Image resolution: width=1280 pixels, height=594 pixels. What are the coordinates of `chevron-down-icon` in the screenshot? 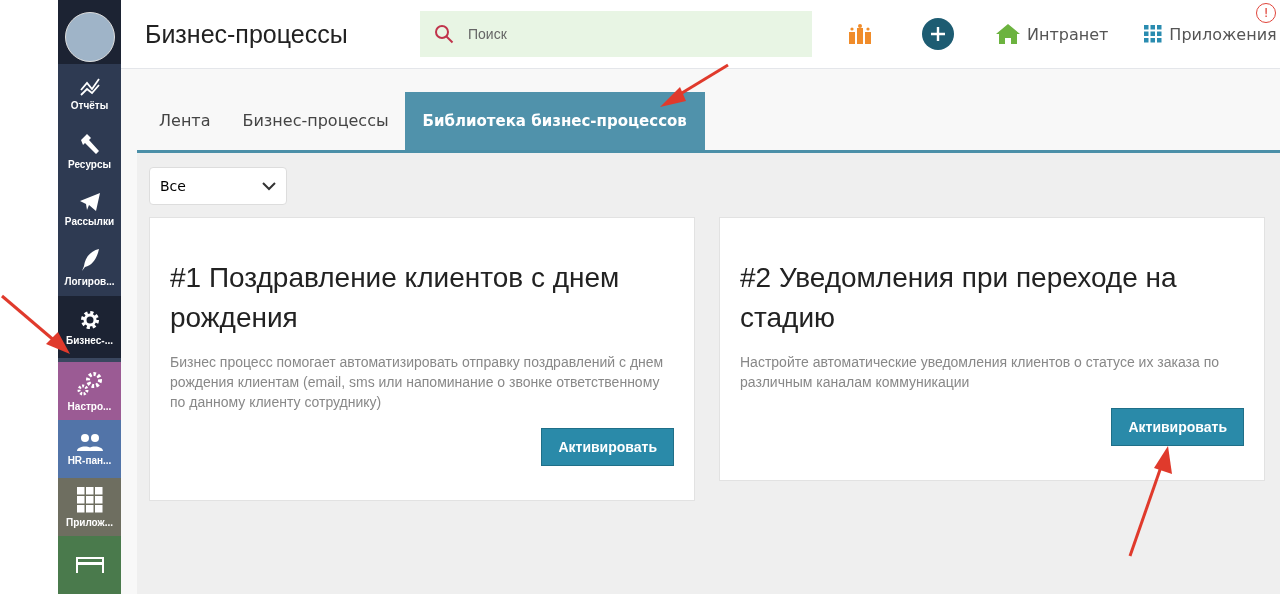 It's located at (269, 186).